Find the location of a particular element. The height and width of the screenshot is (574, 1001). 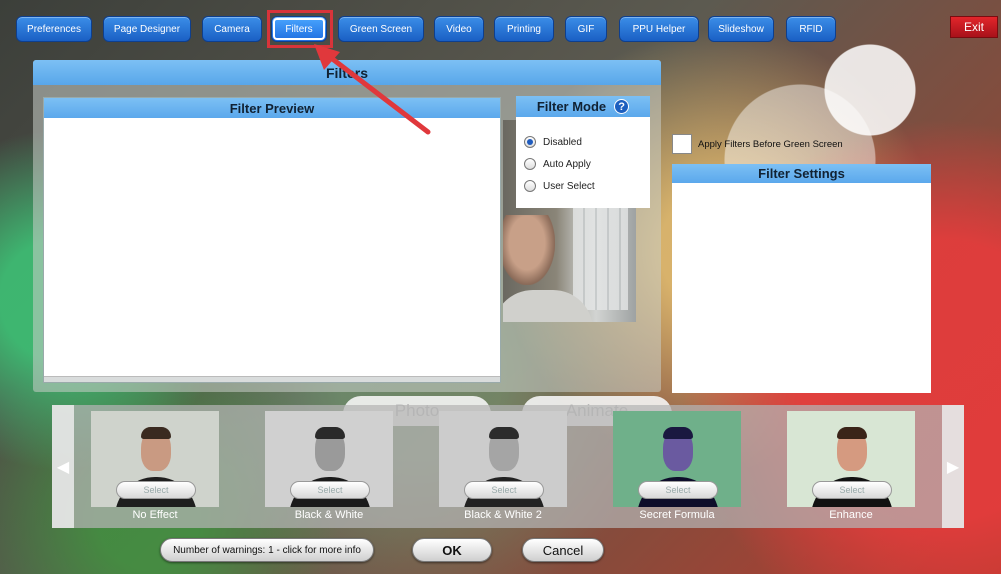

filter-mode-title: Filter Mode is located at coordinates (571, 106).